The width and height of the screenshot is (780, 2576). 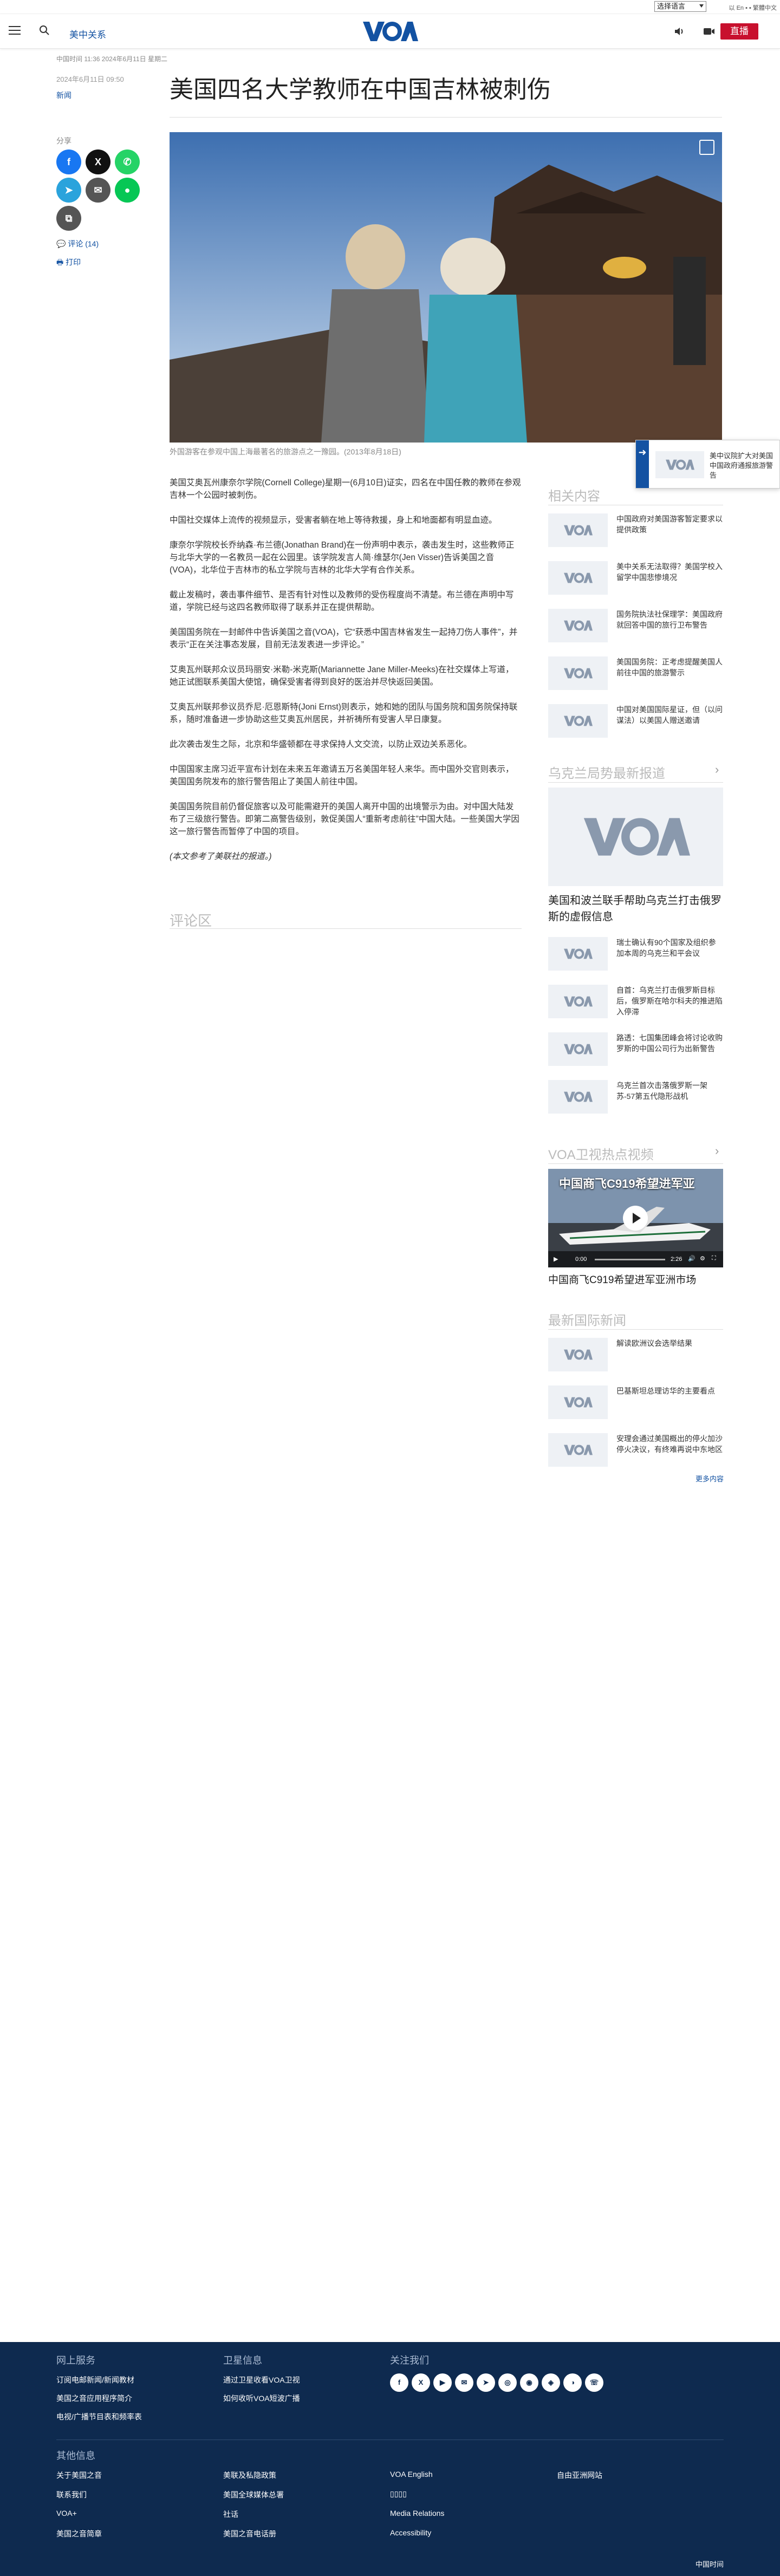 I want to click on related-item: 美国国务院：正考虑提醒美国人前往中国的旅游警示, so click(x=635, y=673).